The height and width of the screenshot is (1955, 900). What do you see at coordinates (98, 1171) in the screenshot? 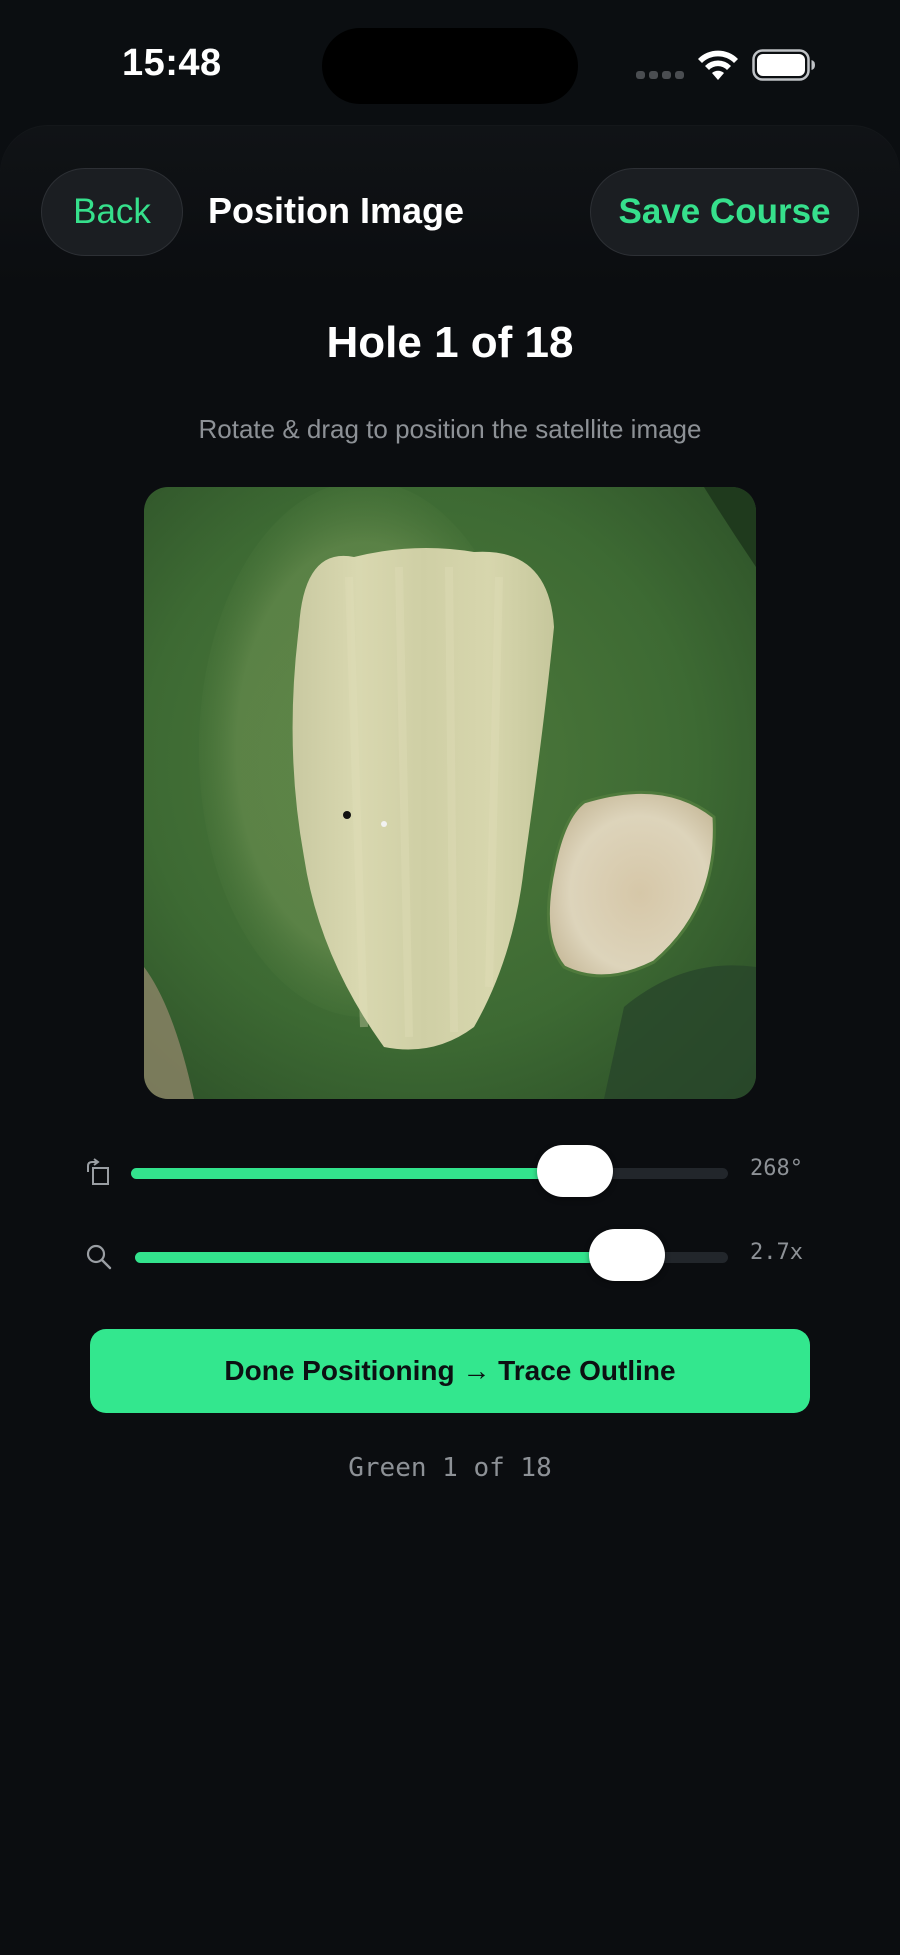
I see `rotate-icon` at bounding box center [98, 1171].